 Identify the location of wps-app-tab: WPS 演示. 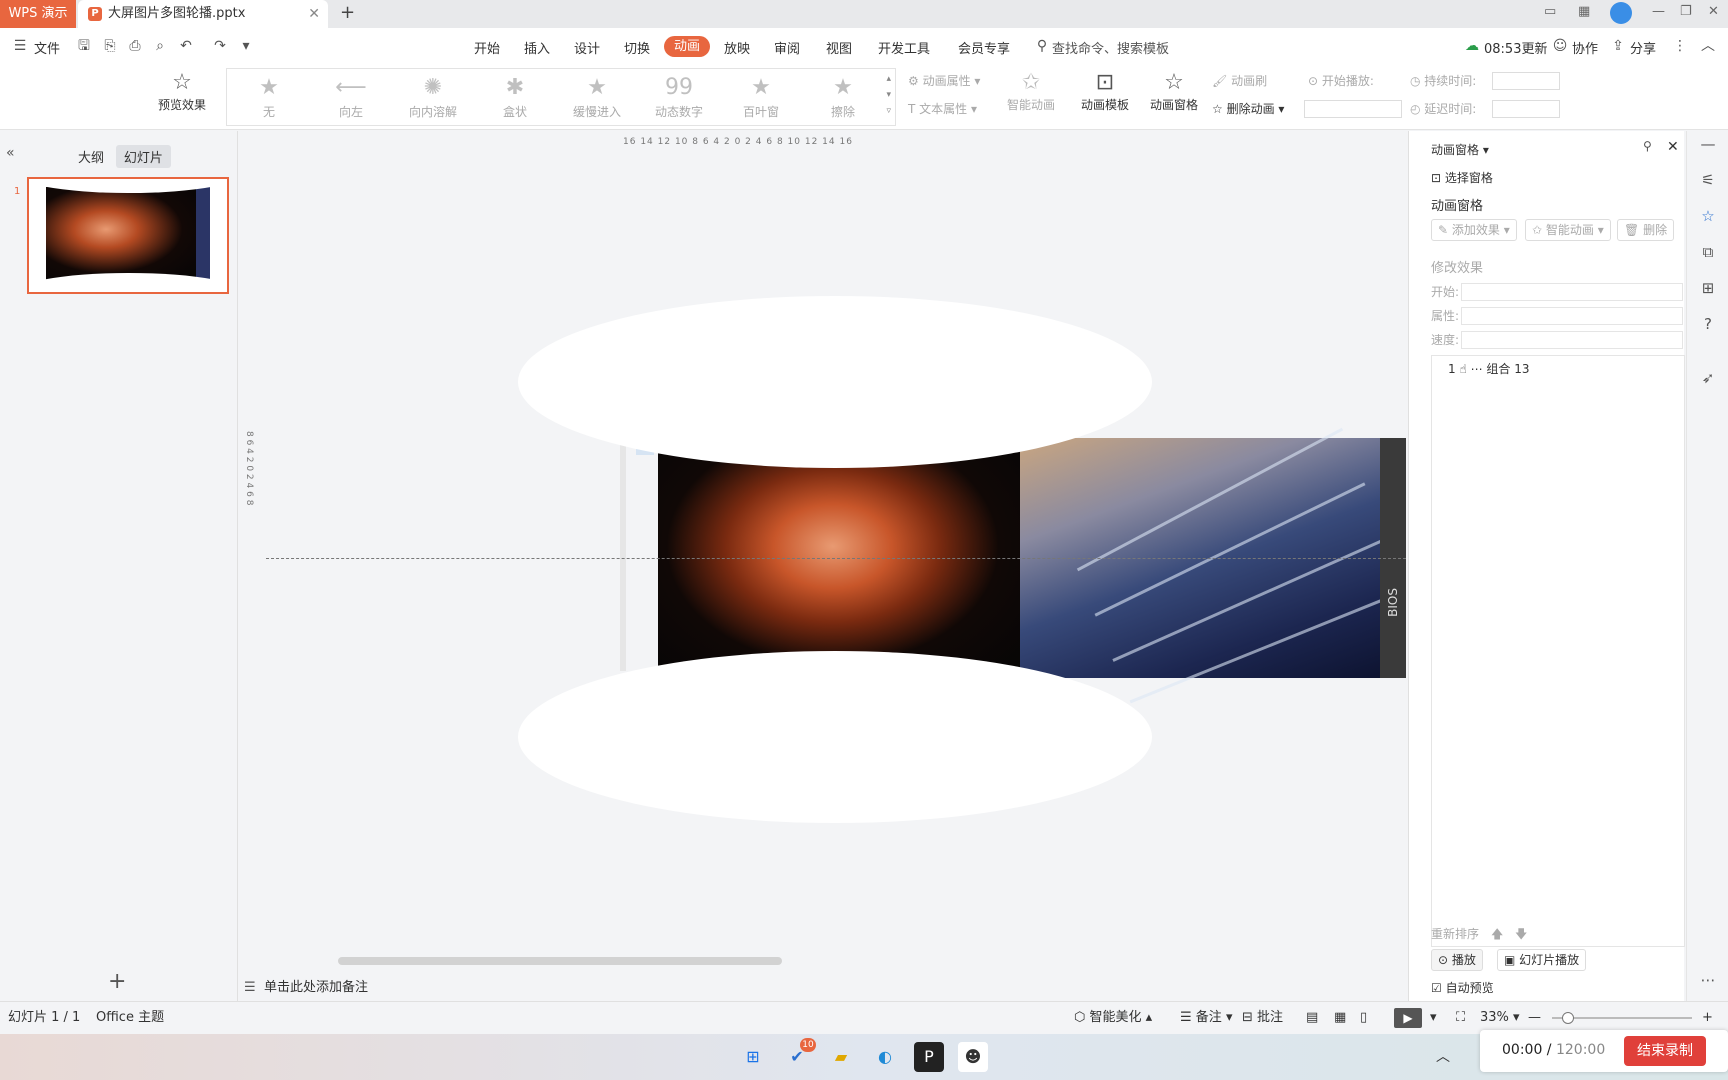
(38, 14).